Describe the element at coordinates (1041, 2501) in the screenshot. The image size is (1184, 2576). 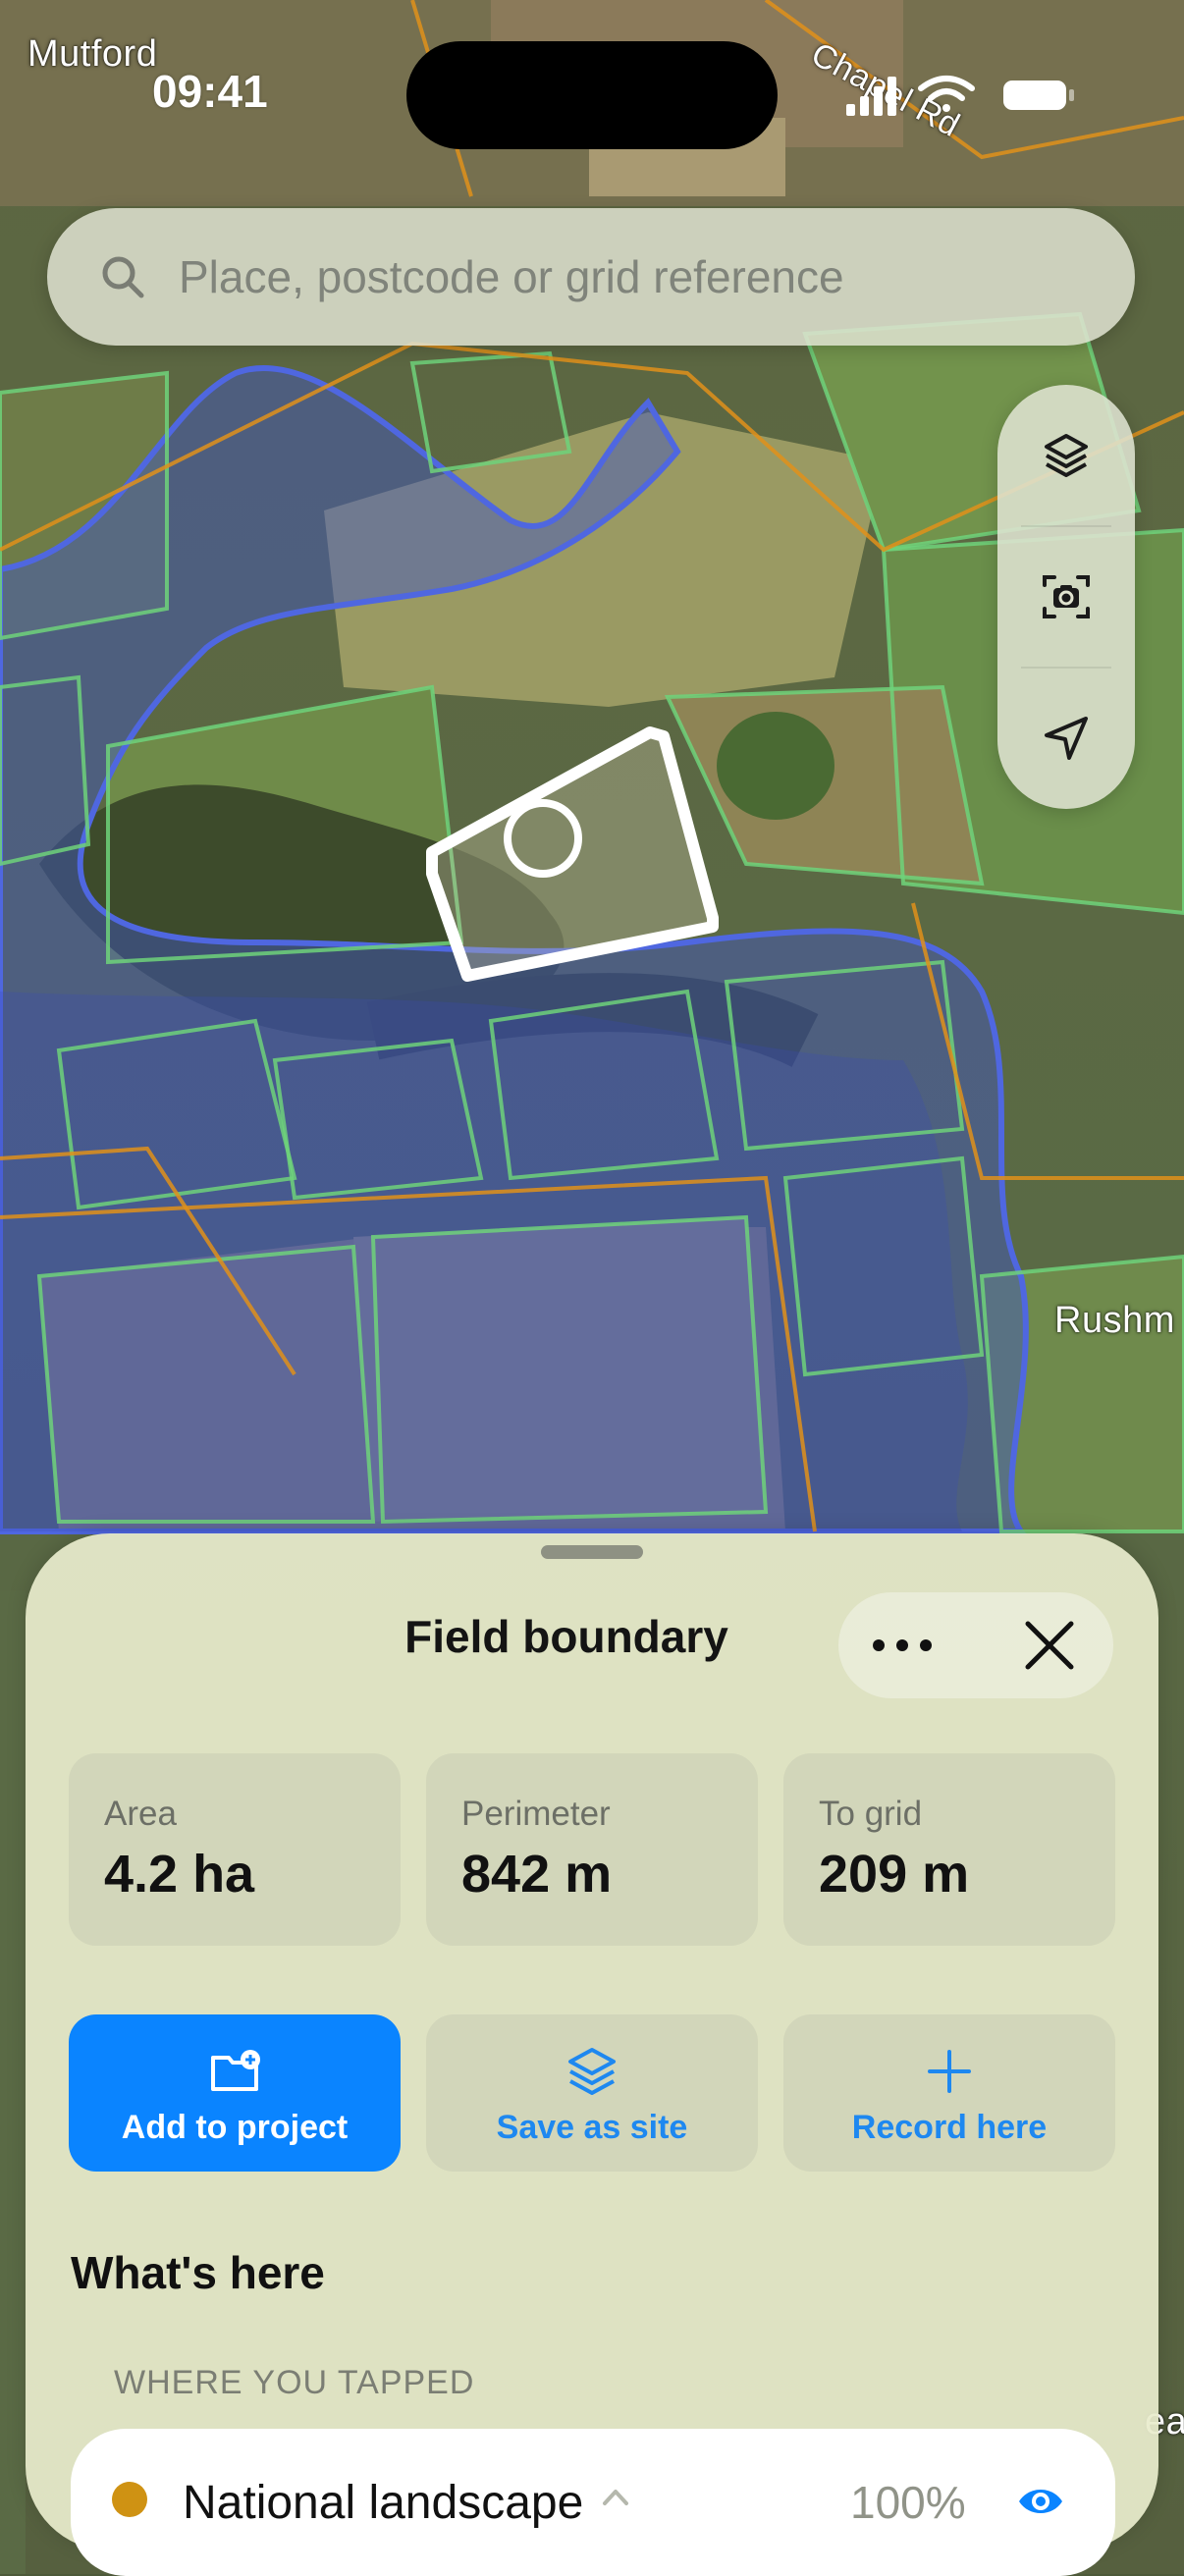
I see `eye-icon` at that location.